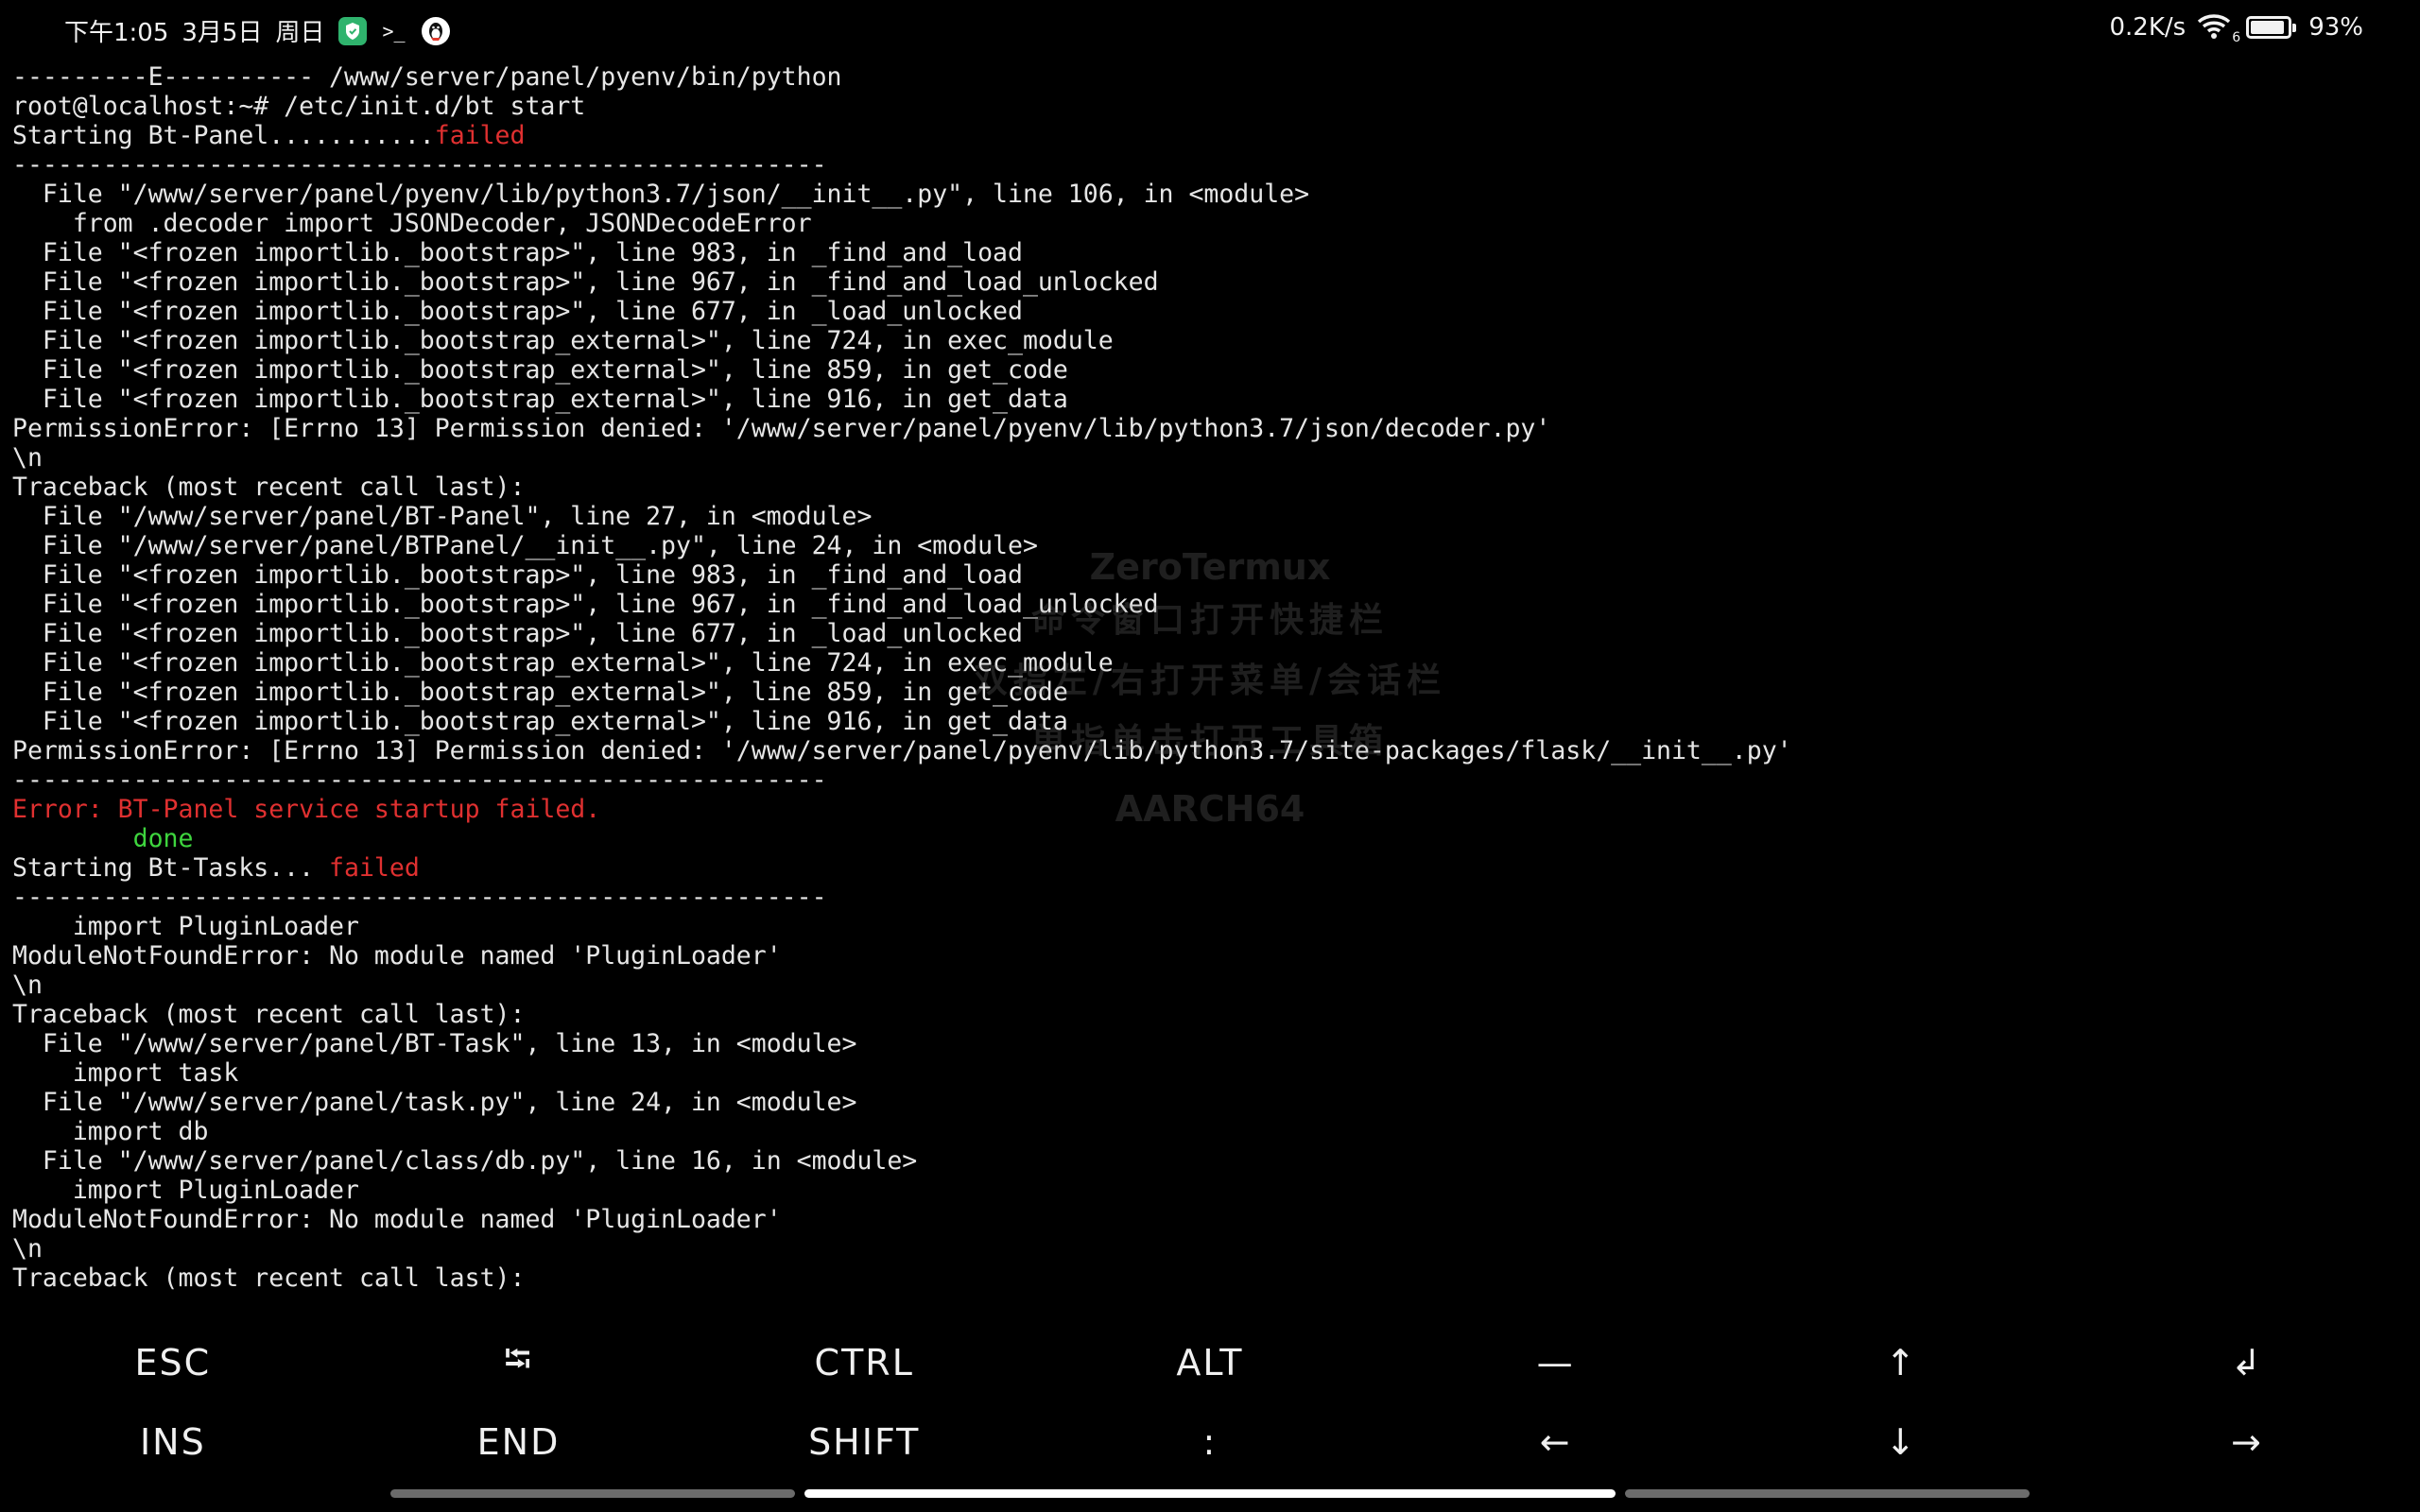 This screenshot has height=1512, width=2420. I want to click on terminal-text: root@localhost:~# /etc/init.d/bt start, so click(299, 106).